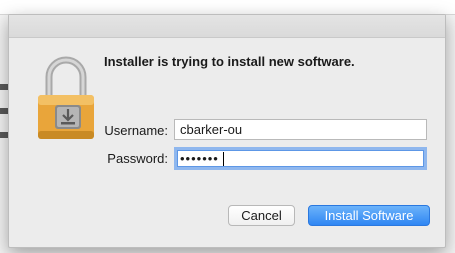 Image resolution: width=455 pixels, height=253 pixels. What do you see at coordinates (227, 7) in the screenshot?
I see `background-window-bar` at bounding box center [227, 7].